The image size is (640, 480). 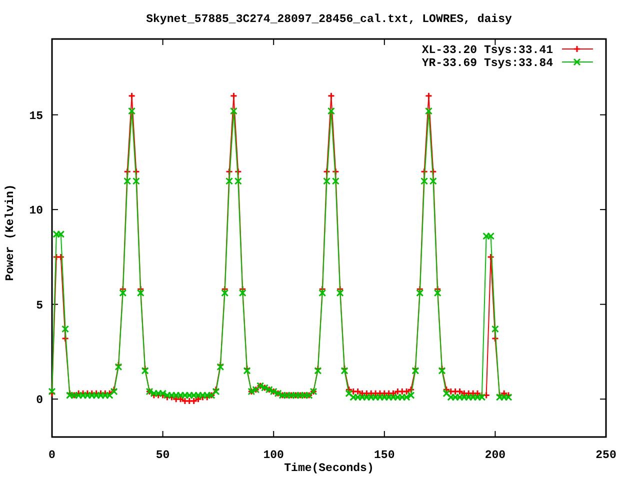 I want to click on x-tick-label: 200, so click(x=495, y=455).